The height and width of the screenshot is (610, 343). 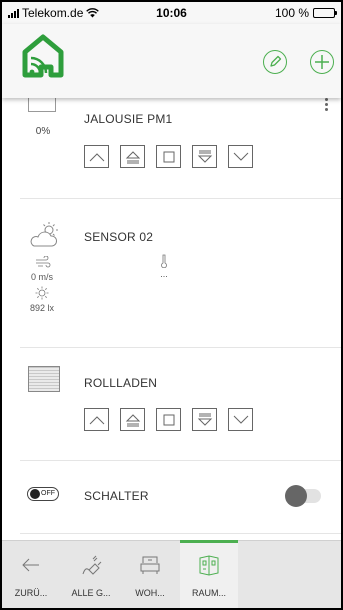 I want to click on switch-badge: OFF, so click(x=48, y=493).